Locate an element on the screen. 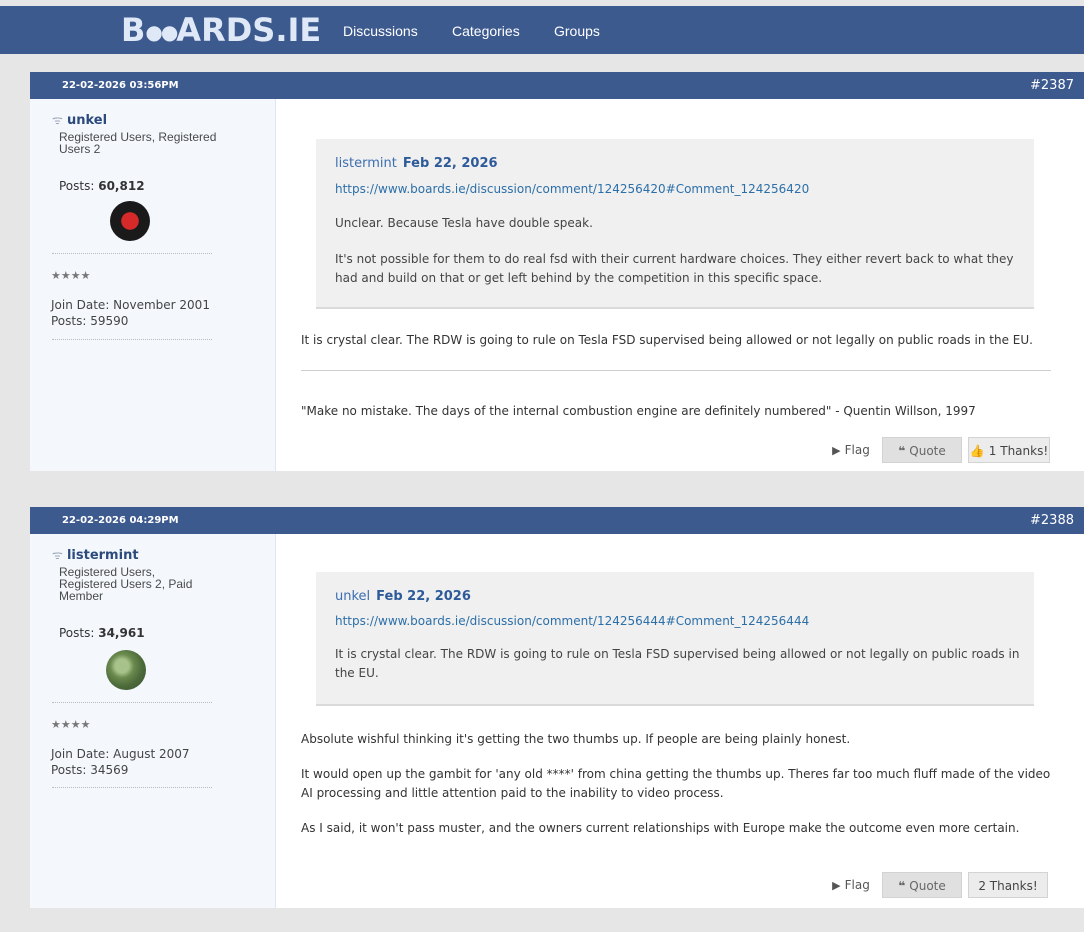  quote-author: listermint Feb 22, 2026 is located at coordinates (416, 163).